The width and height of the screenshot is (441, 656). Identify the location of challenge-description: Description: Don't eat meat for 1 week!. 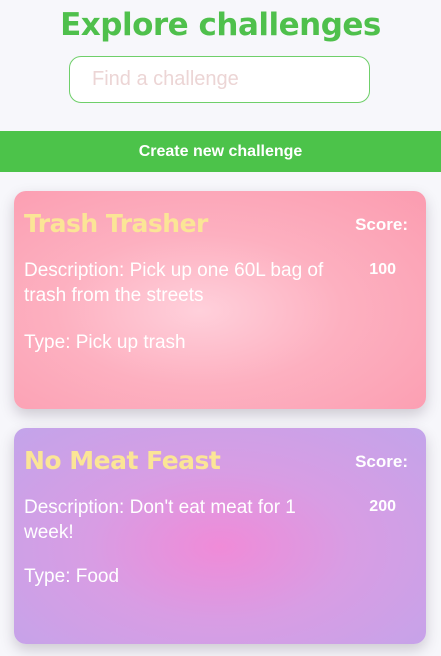
(160, 520).